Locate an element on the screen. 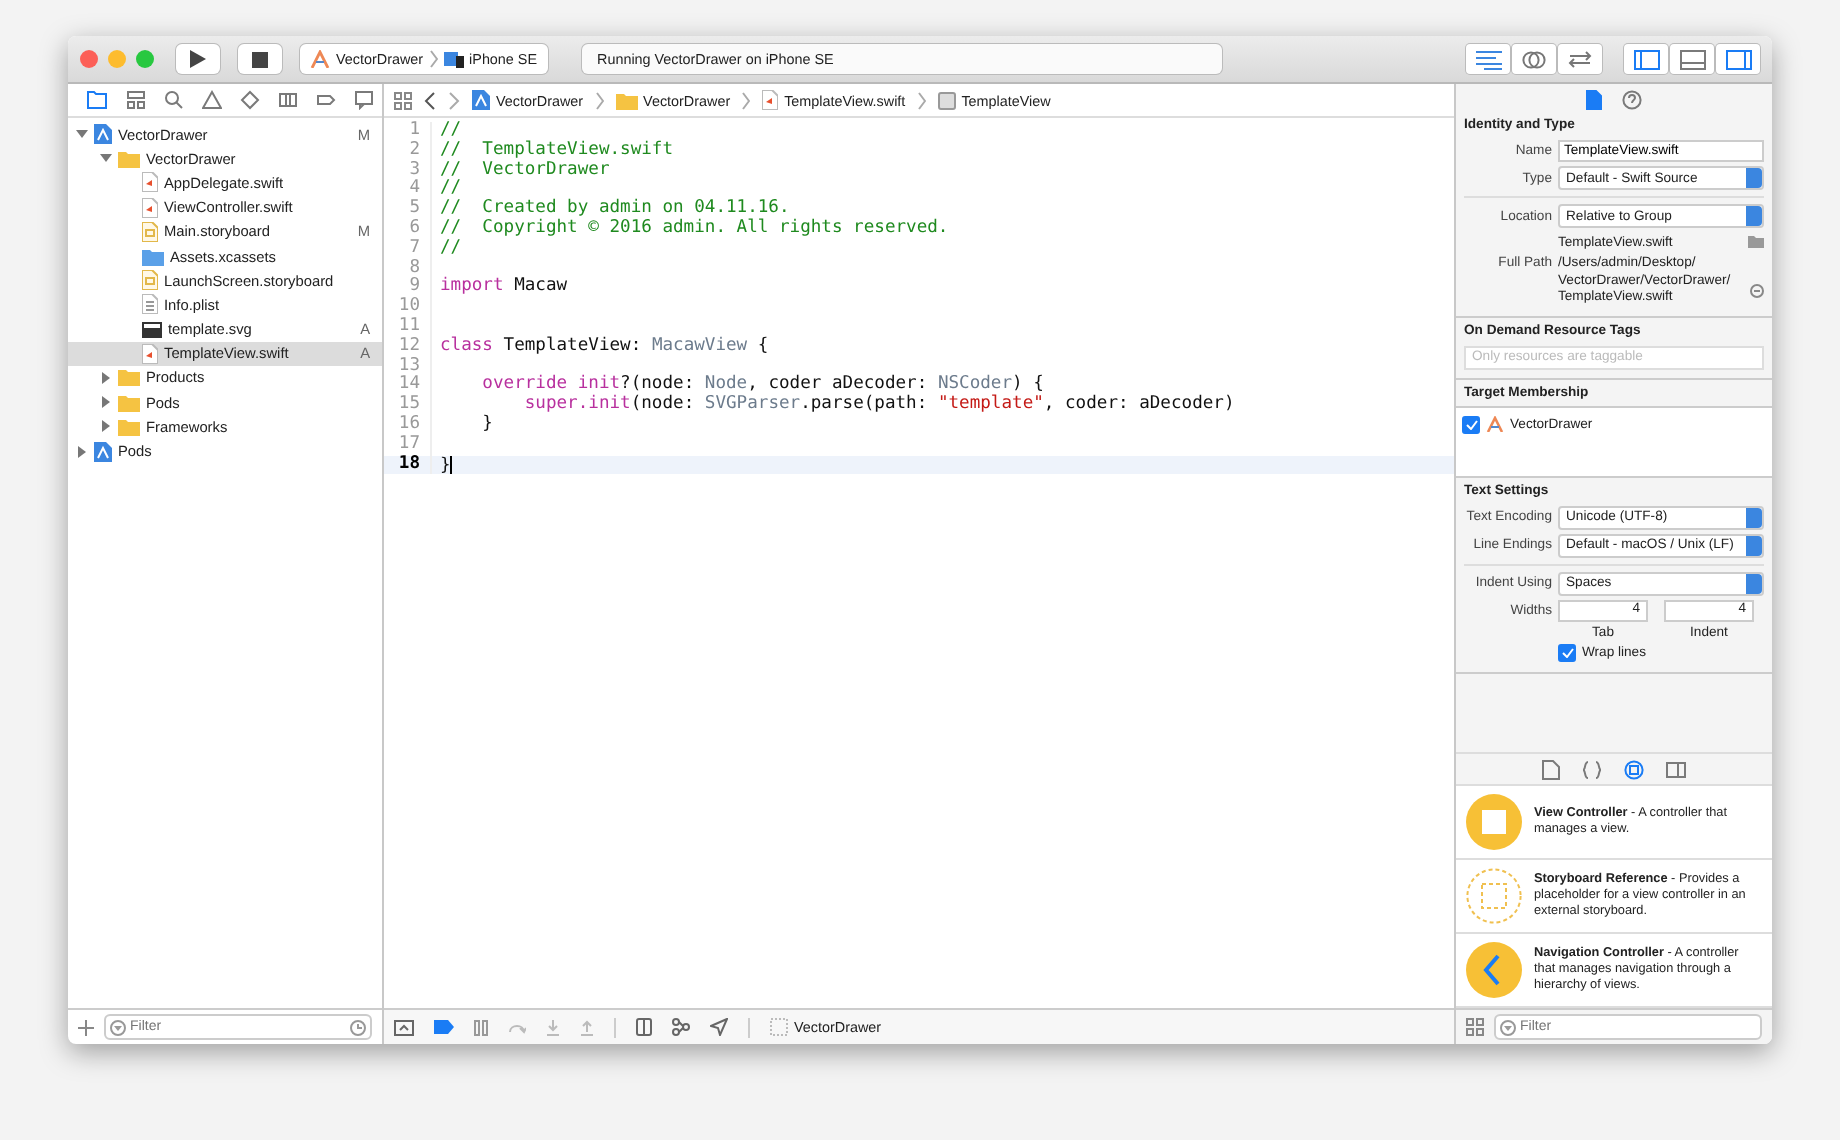  run-button is located at coordinates (198, 59).